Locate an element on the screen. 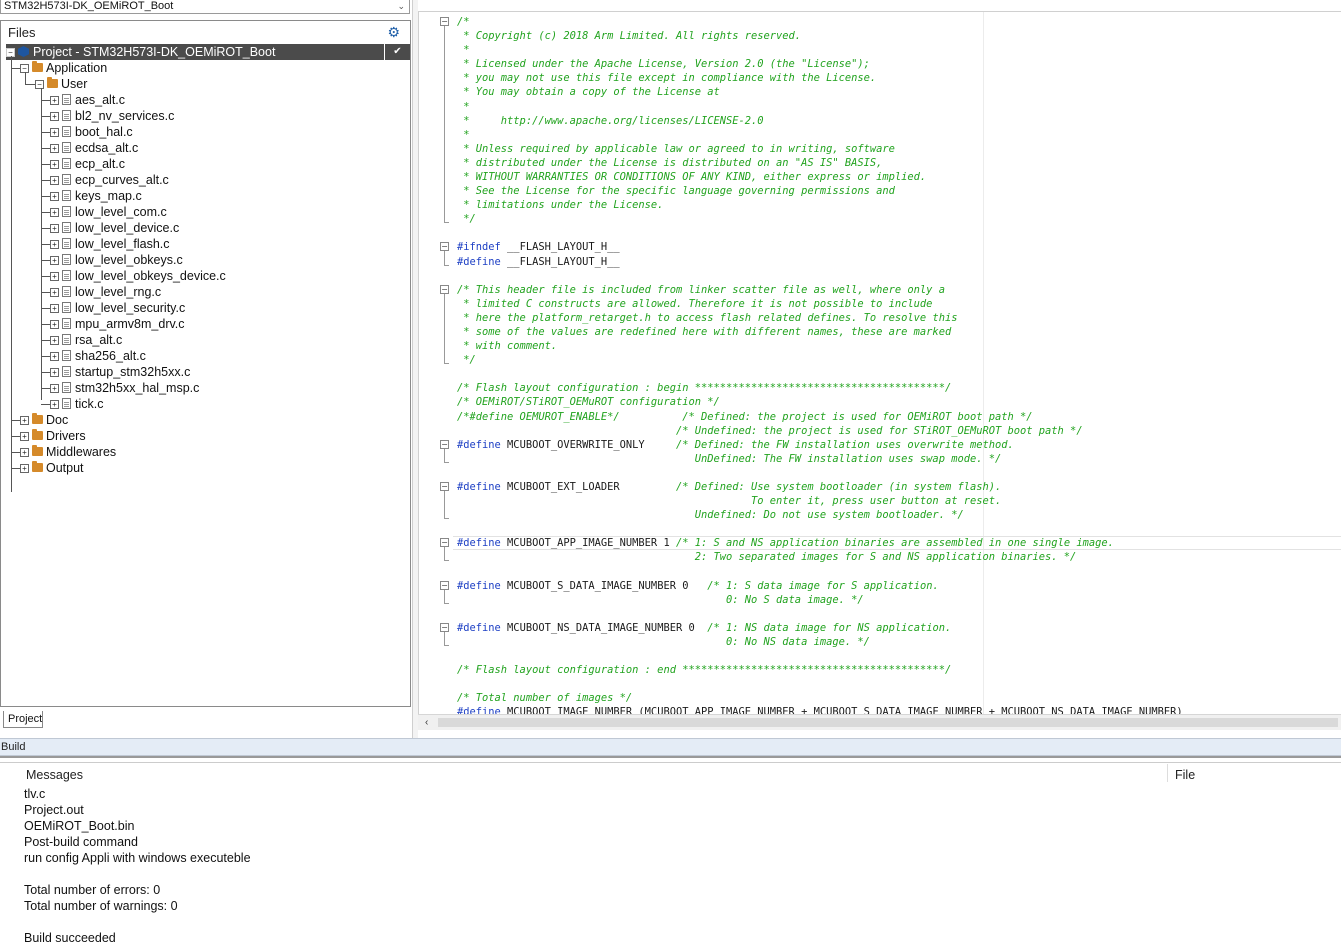 This screenshot has width=1341, height=946. build-message: Total number of errors: 0 is located at coordinates (92, 890).